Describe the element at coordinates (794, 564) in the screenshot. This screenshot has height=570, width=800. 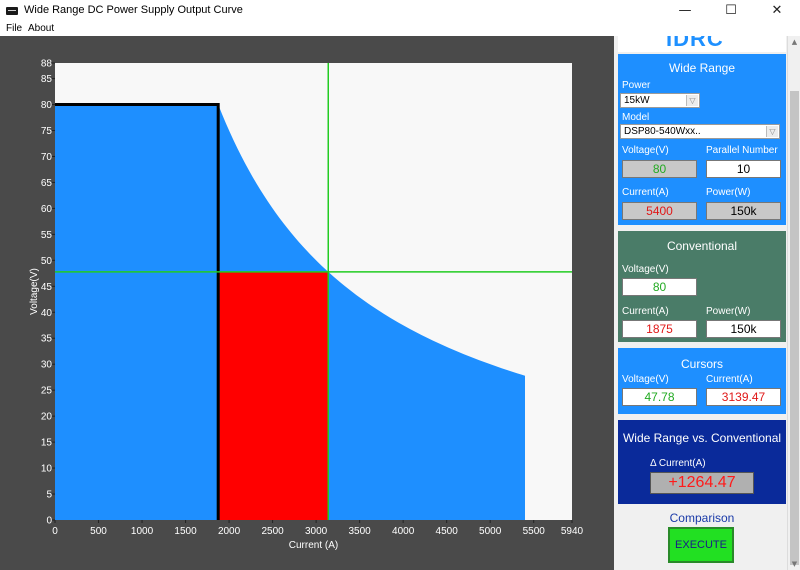
I see `scroll-down-icon: ▼` at that location.